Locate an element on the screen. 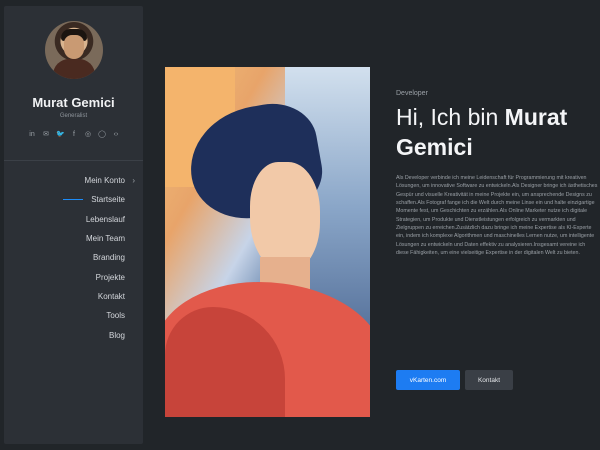 This screenshot has width=600, height=450. nav-item-startseite: Startseite is located at coordinates (73, 199).